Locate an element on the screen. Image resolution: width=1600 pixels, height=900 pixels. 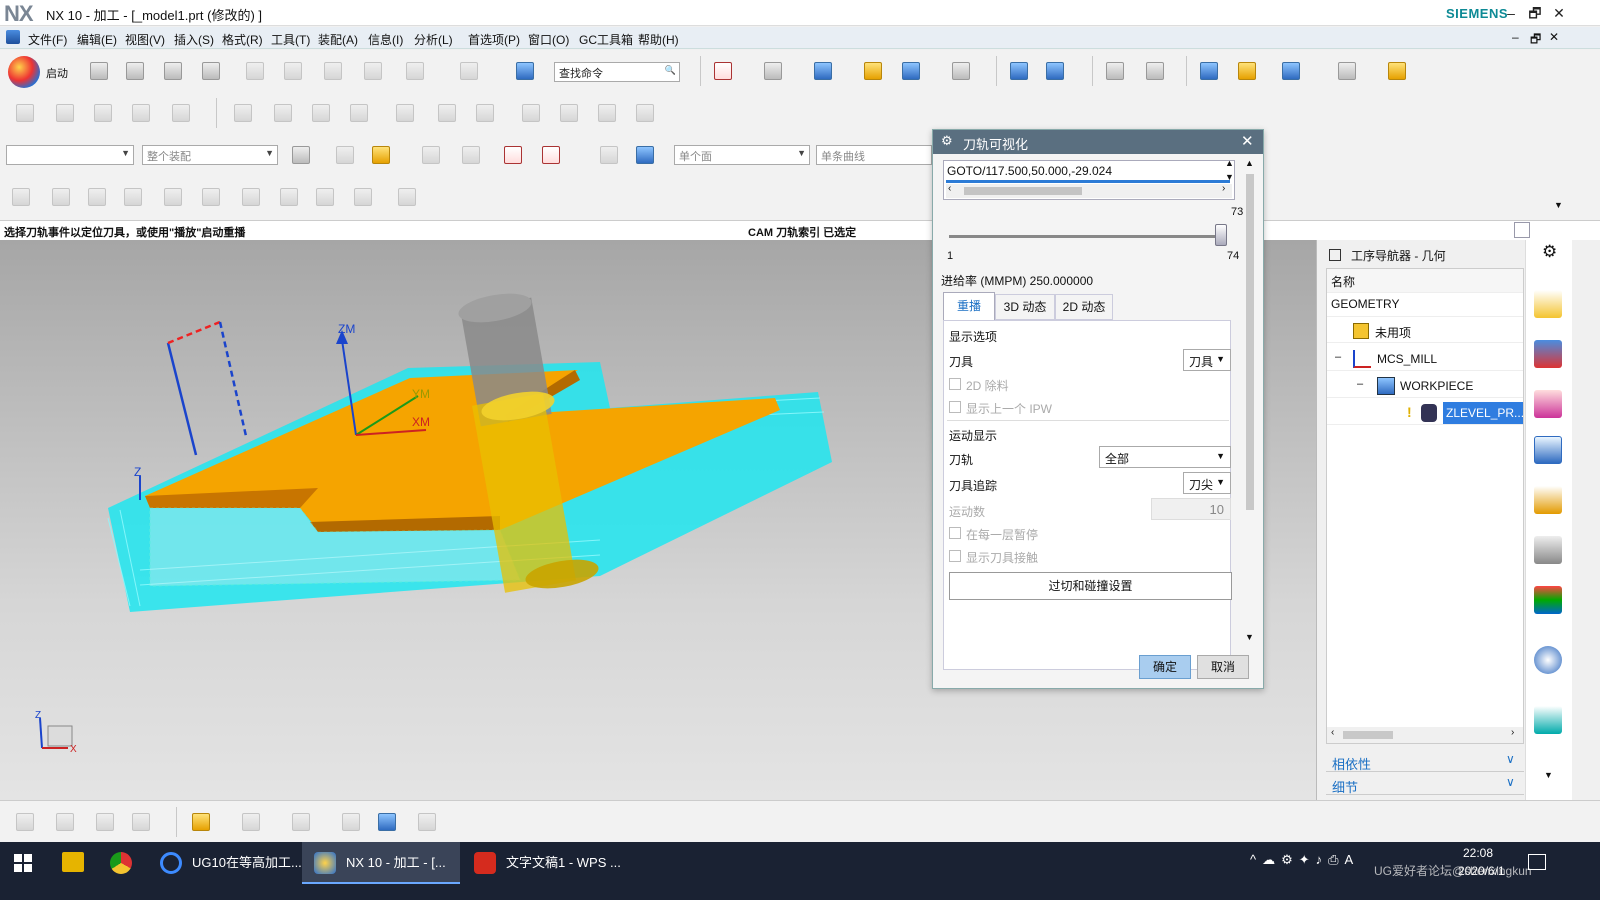
menu-analysis: 分析(L) is located at coordinates (433, 39).